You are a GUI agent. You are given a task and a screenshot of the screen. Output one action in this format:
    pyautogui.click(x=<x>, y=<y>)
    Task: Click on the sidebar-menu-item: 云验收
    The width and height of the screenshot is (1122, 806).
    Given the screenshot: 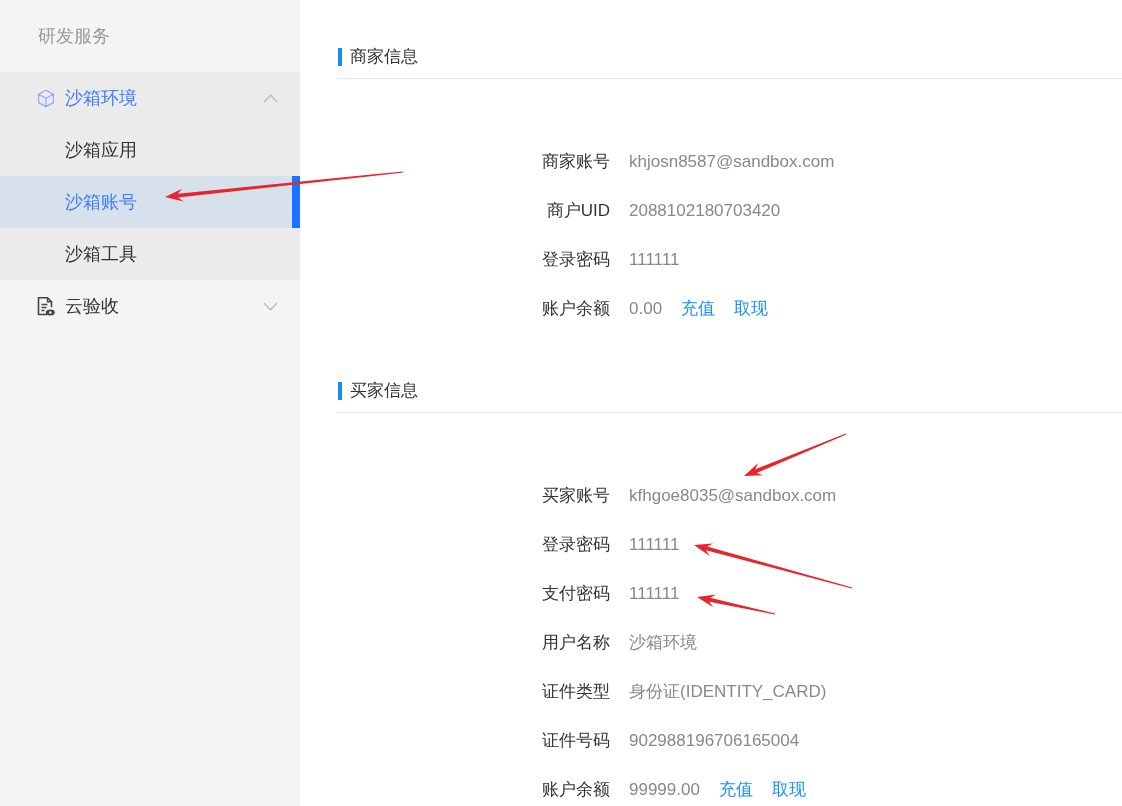 What is the action you would take?
    pyautogui.click(x=150, y=306)
    